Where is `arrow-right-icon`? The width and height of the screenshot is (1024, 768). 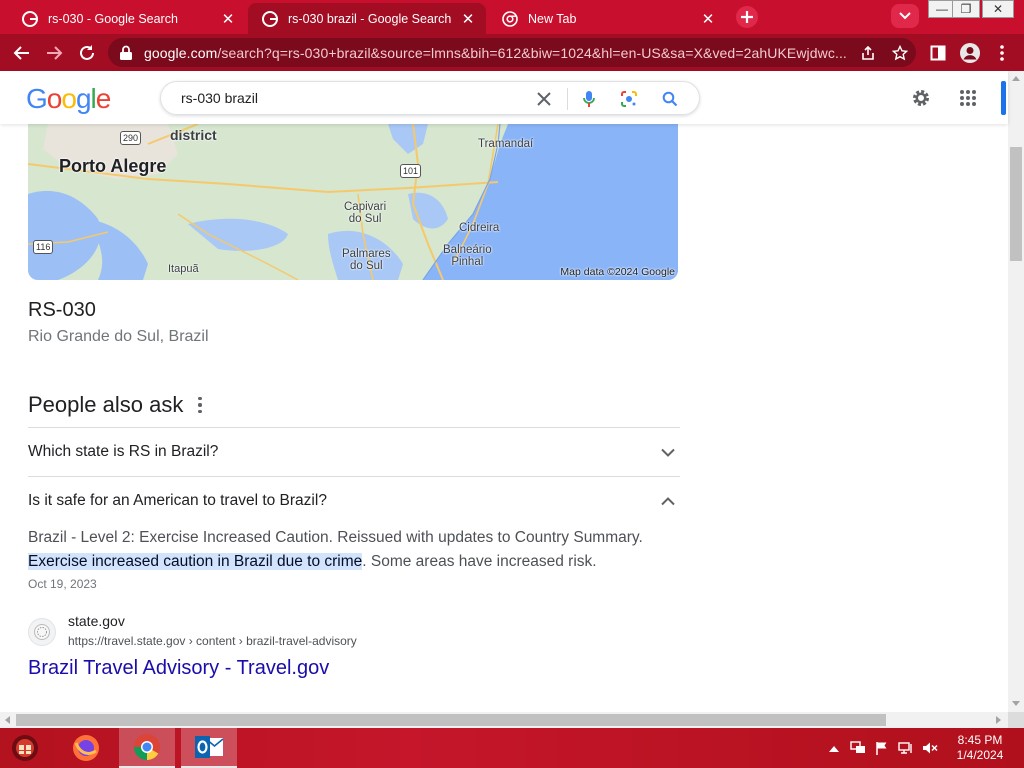 arrow-right-icon is located at coordinates (55, 53).